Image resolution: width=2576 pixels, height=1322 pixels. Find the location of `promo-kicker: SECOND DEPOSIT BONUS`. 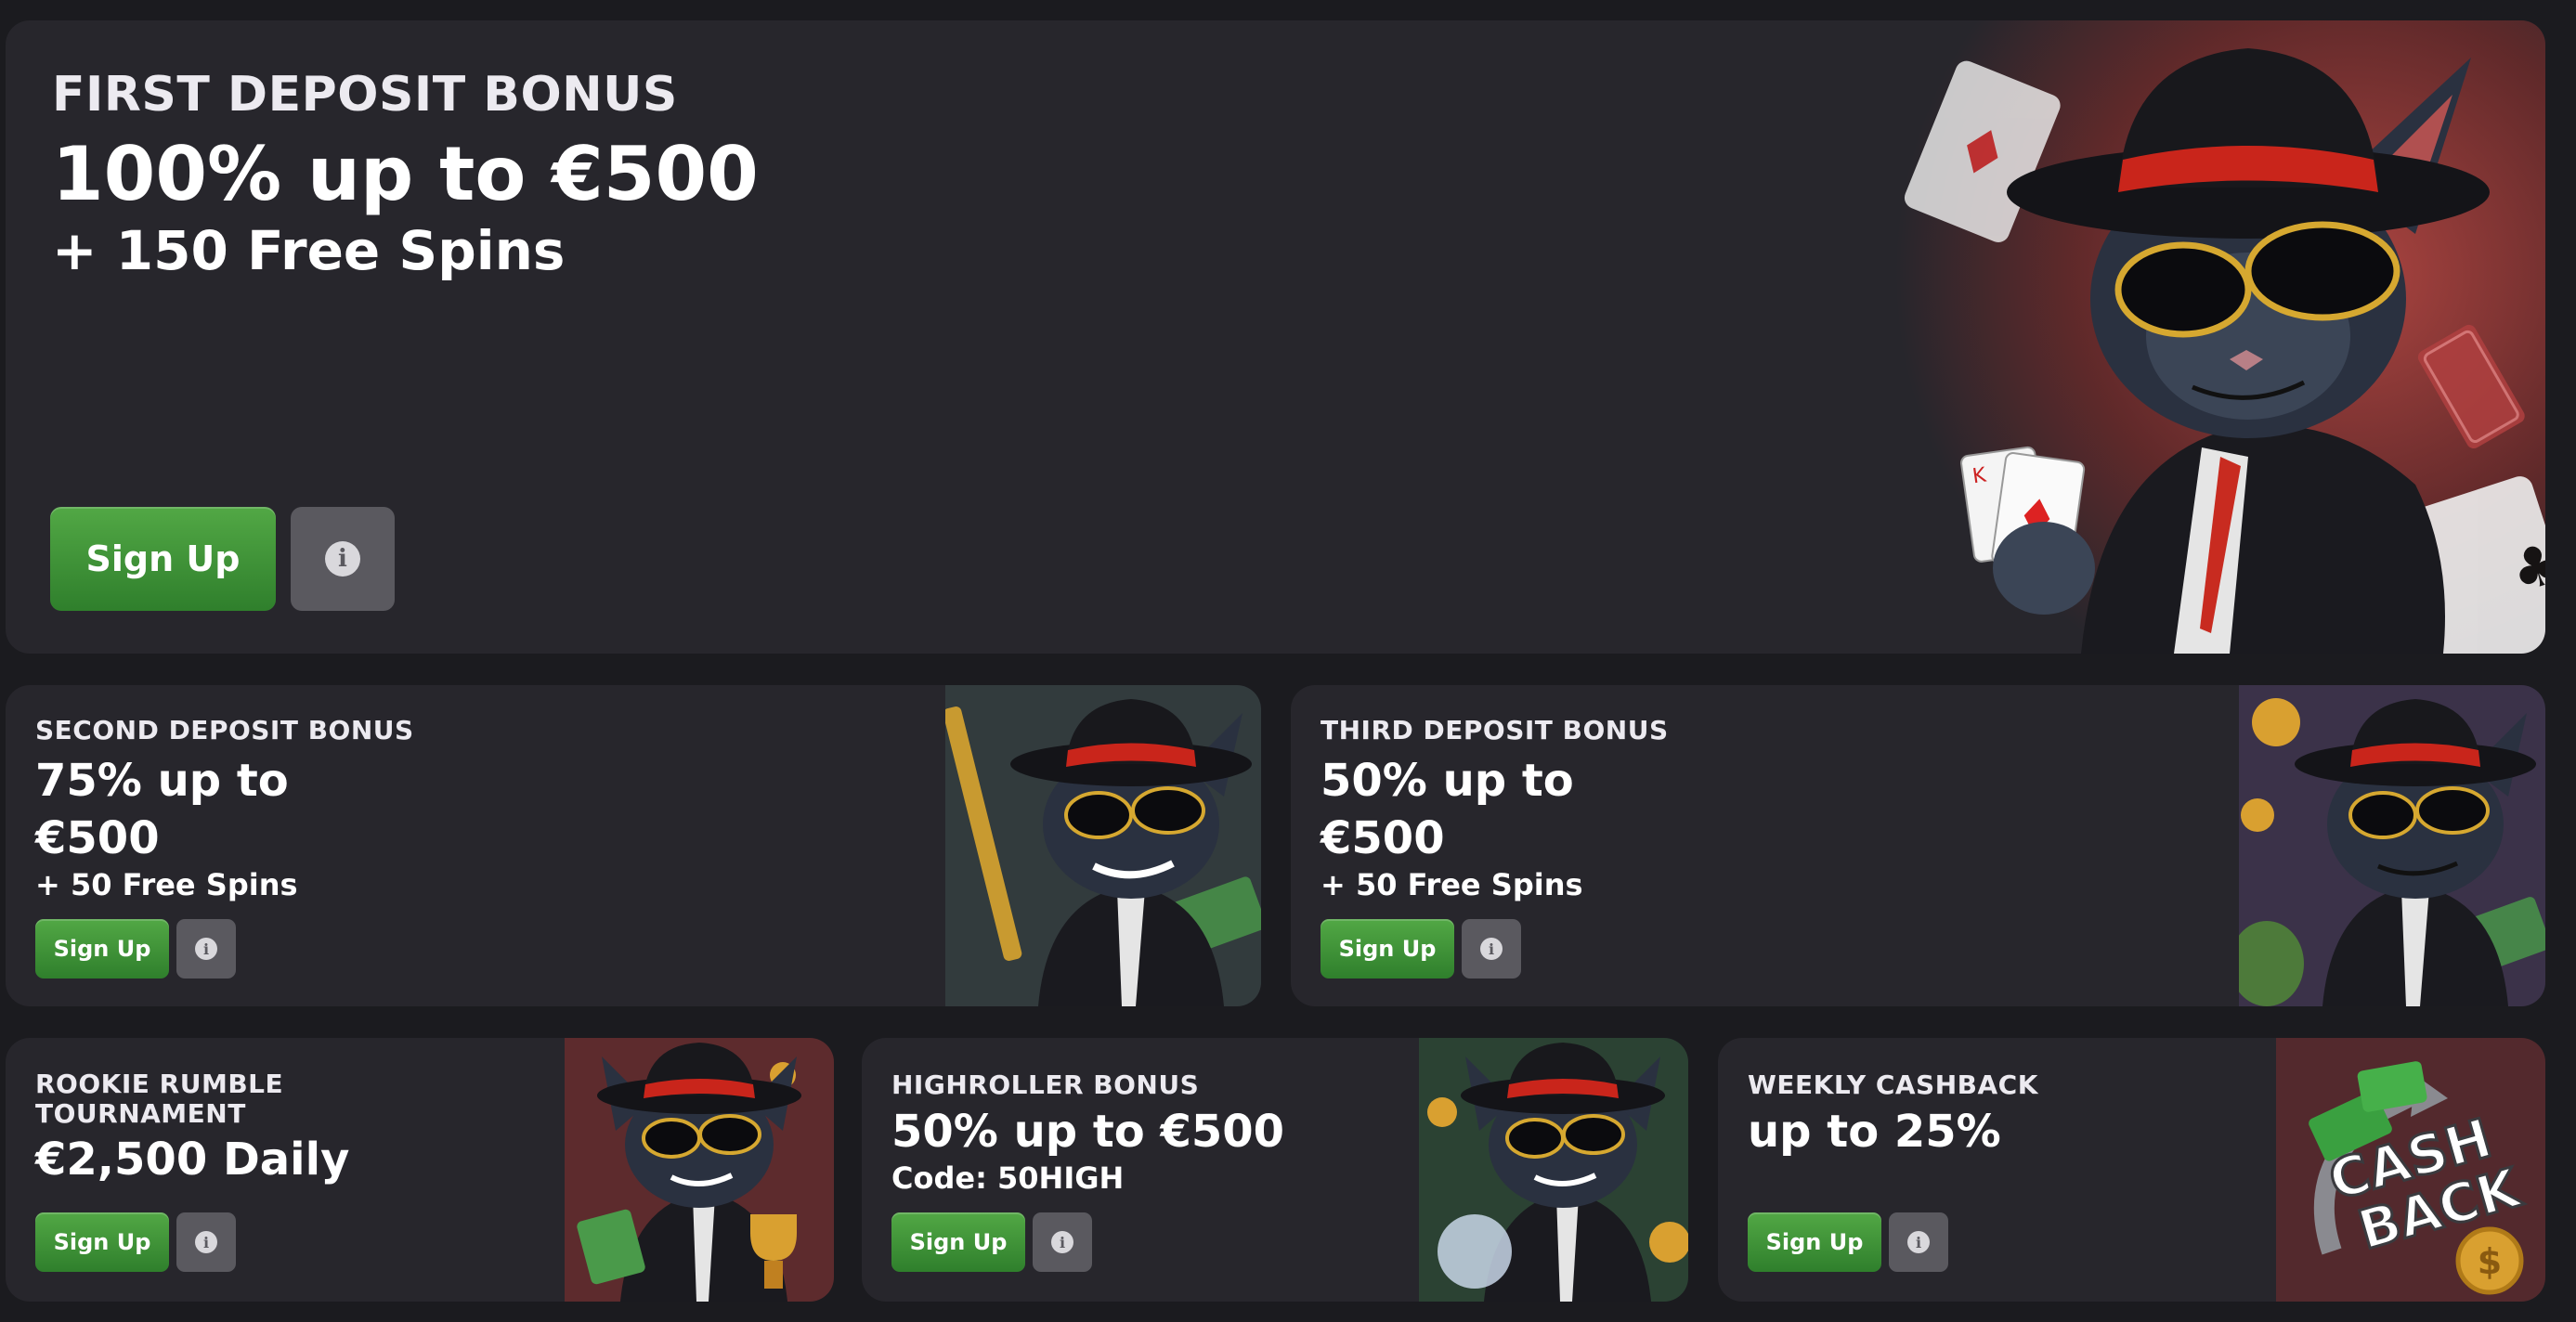

promo-kicker: SECOND DEPOSIT BONUS is located at coordinates (225, 730).